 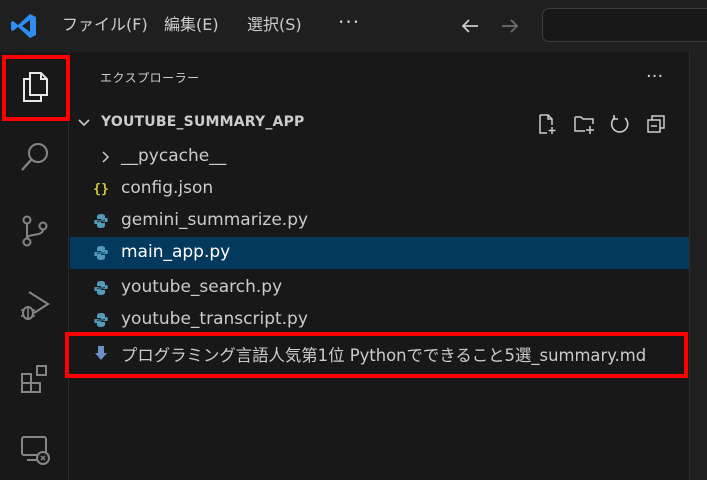 I want to click on source-control-icon, so click(x=35, y=231).